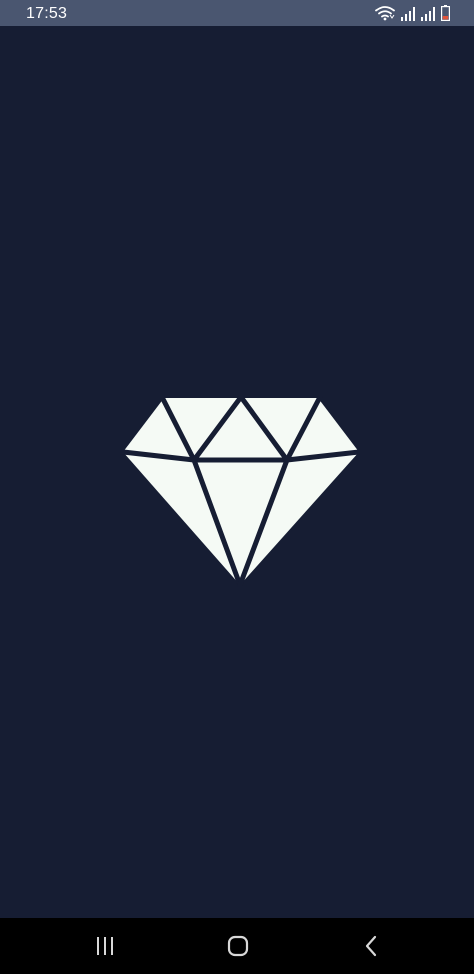 Image resolution: width=474 pixels, height=974 pixels. What do you see at coordinates (47, 13) in the screenshot?
I see `status-time: 17:53` at bounding box center [47, 13].